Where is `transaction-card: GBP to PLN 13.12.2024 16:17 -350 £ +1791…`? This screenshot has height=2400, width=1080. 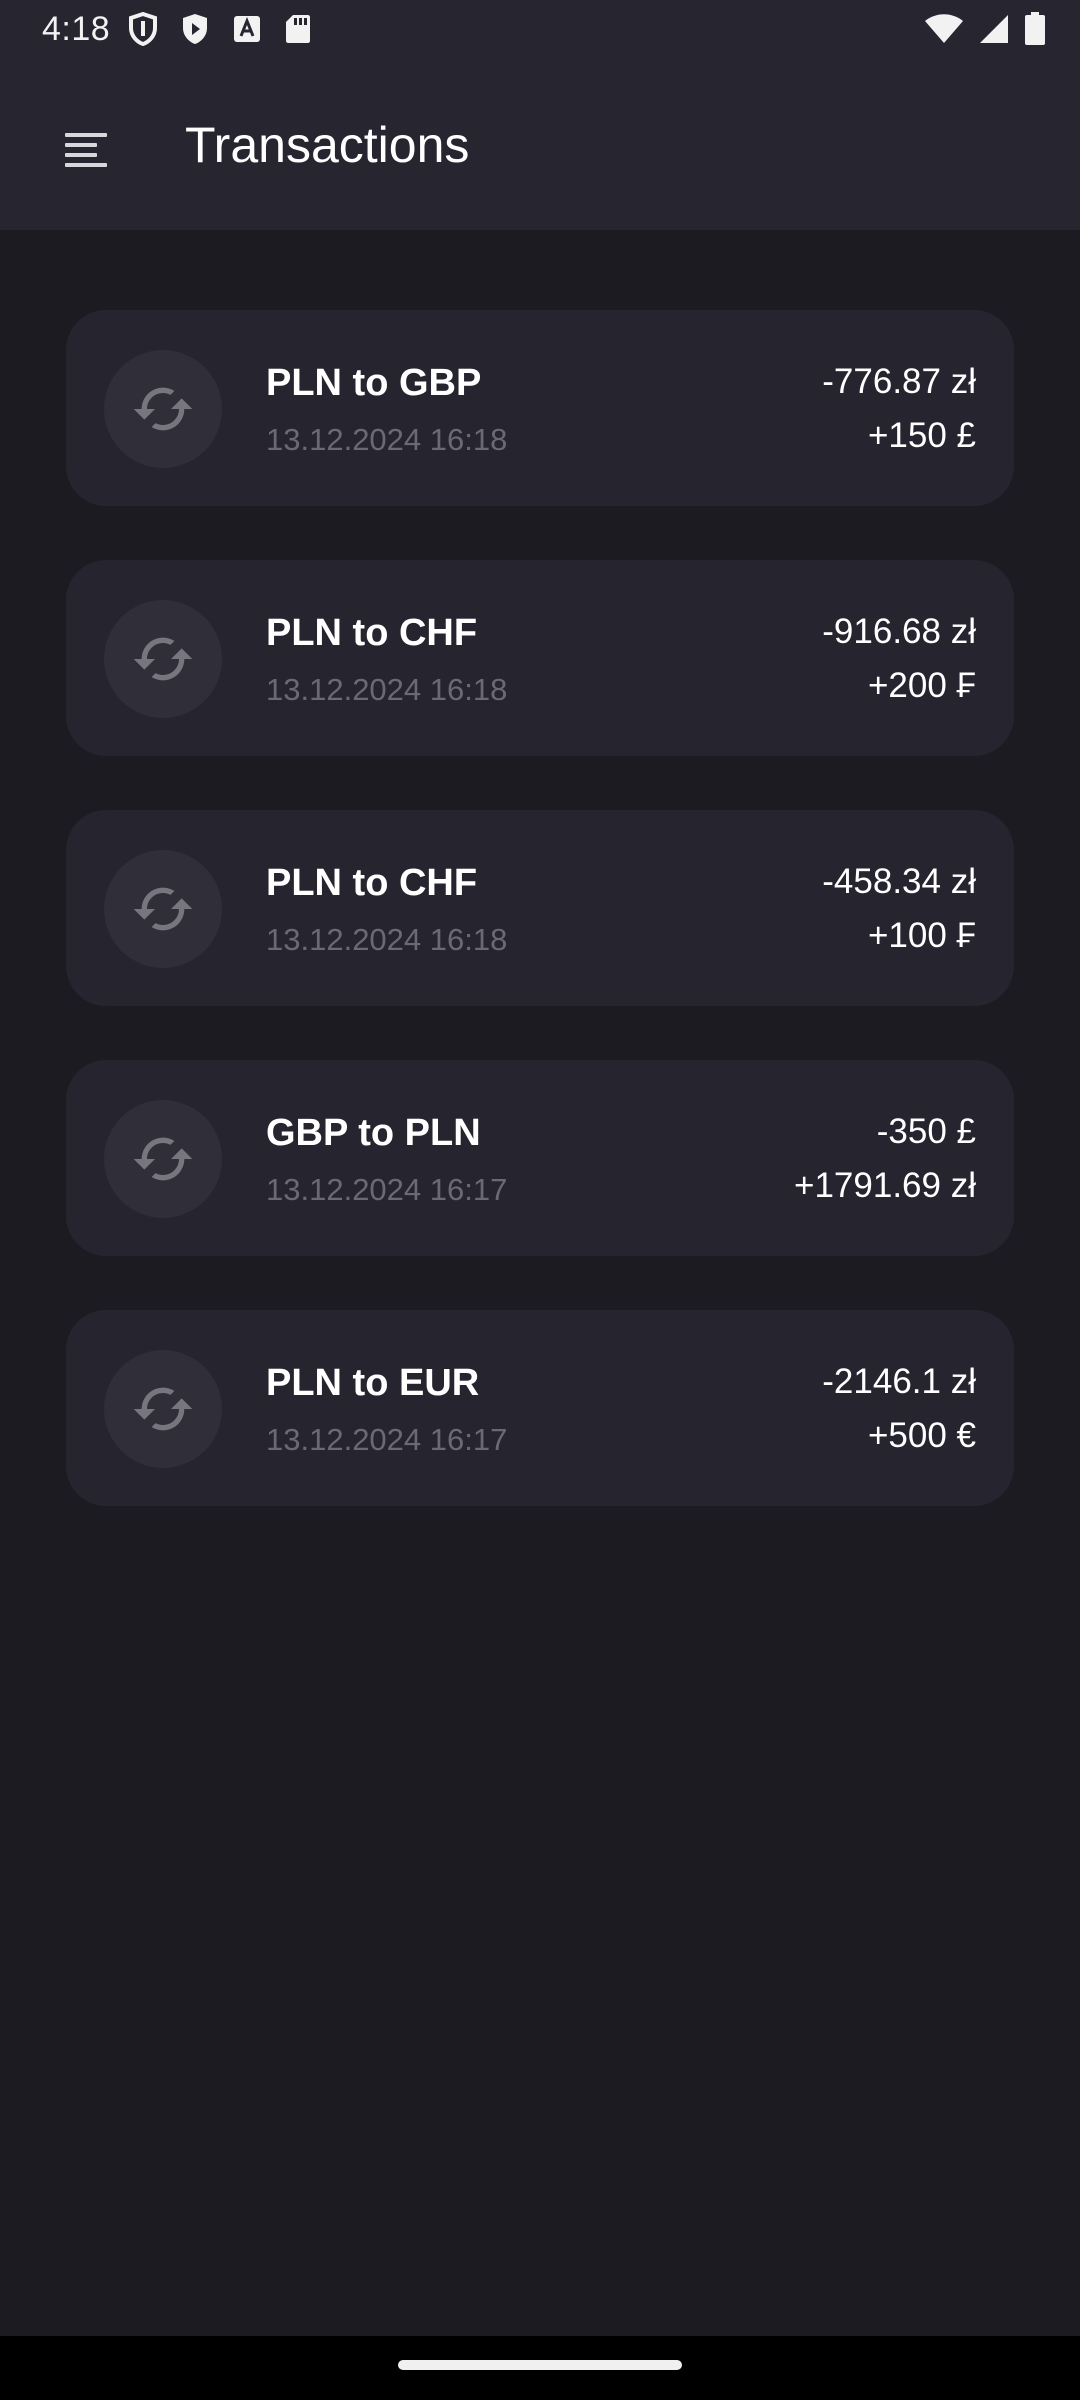 transaction-card: GBP to PLN 13.12.2024 16:17 -350 £ +1791… is located at coordinates (540, 1158).